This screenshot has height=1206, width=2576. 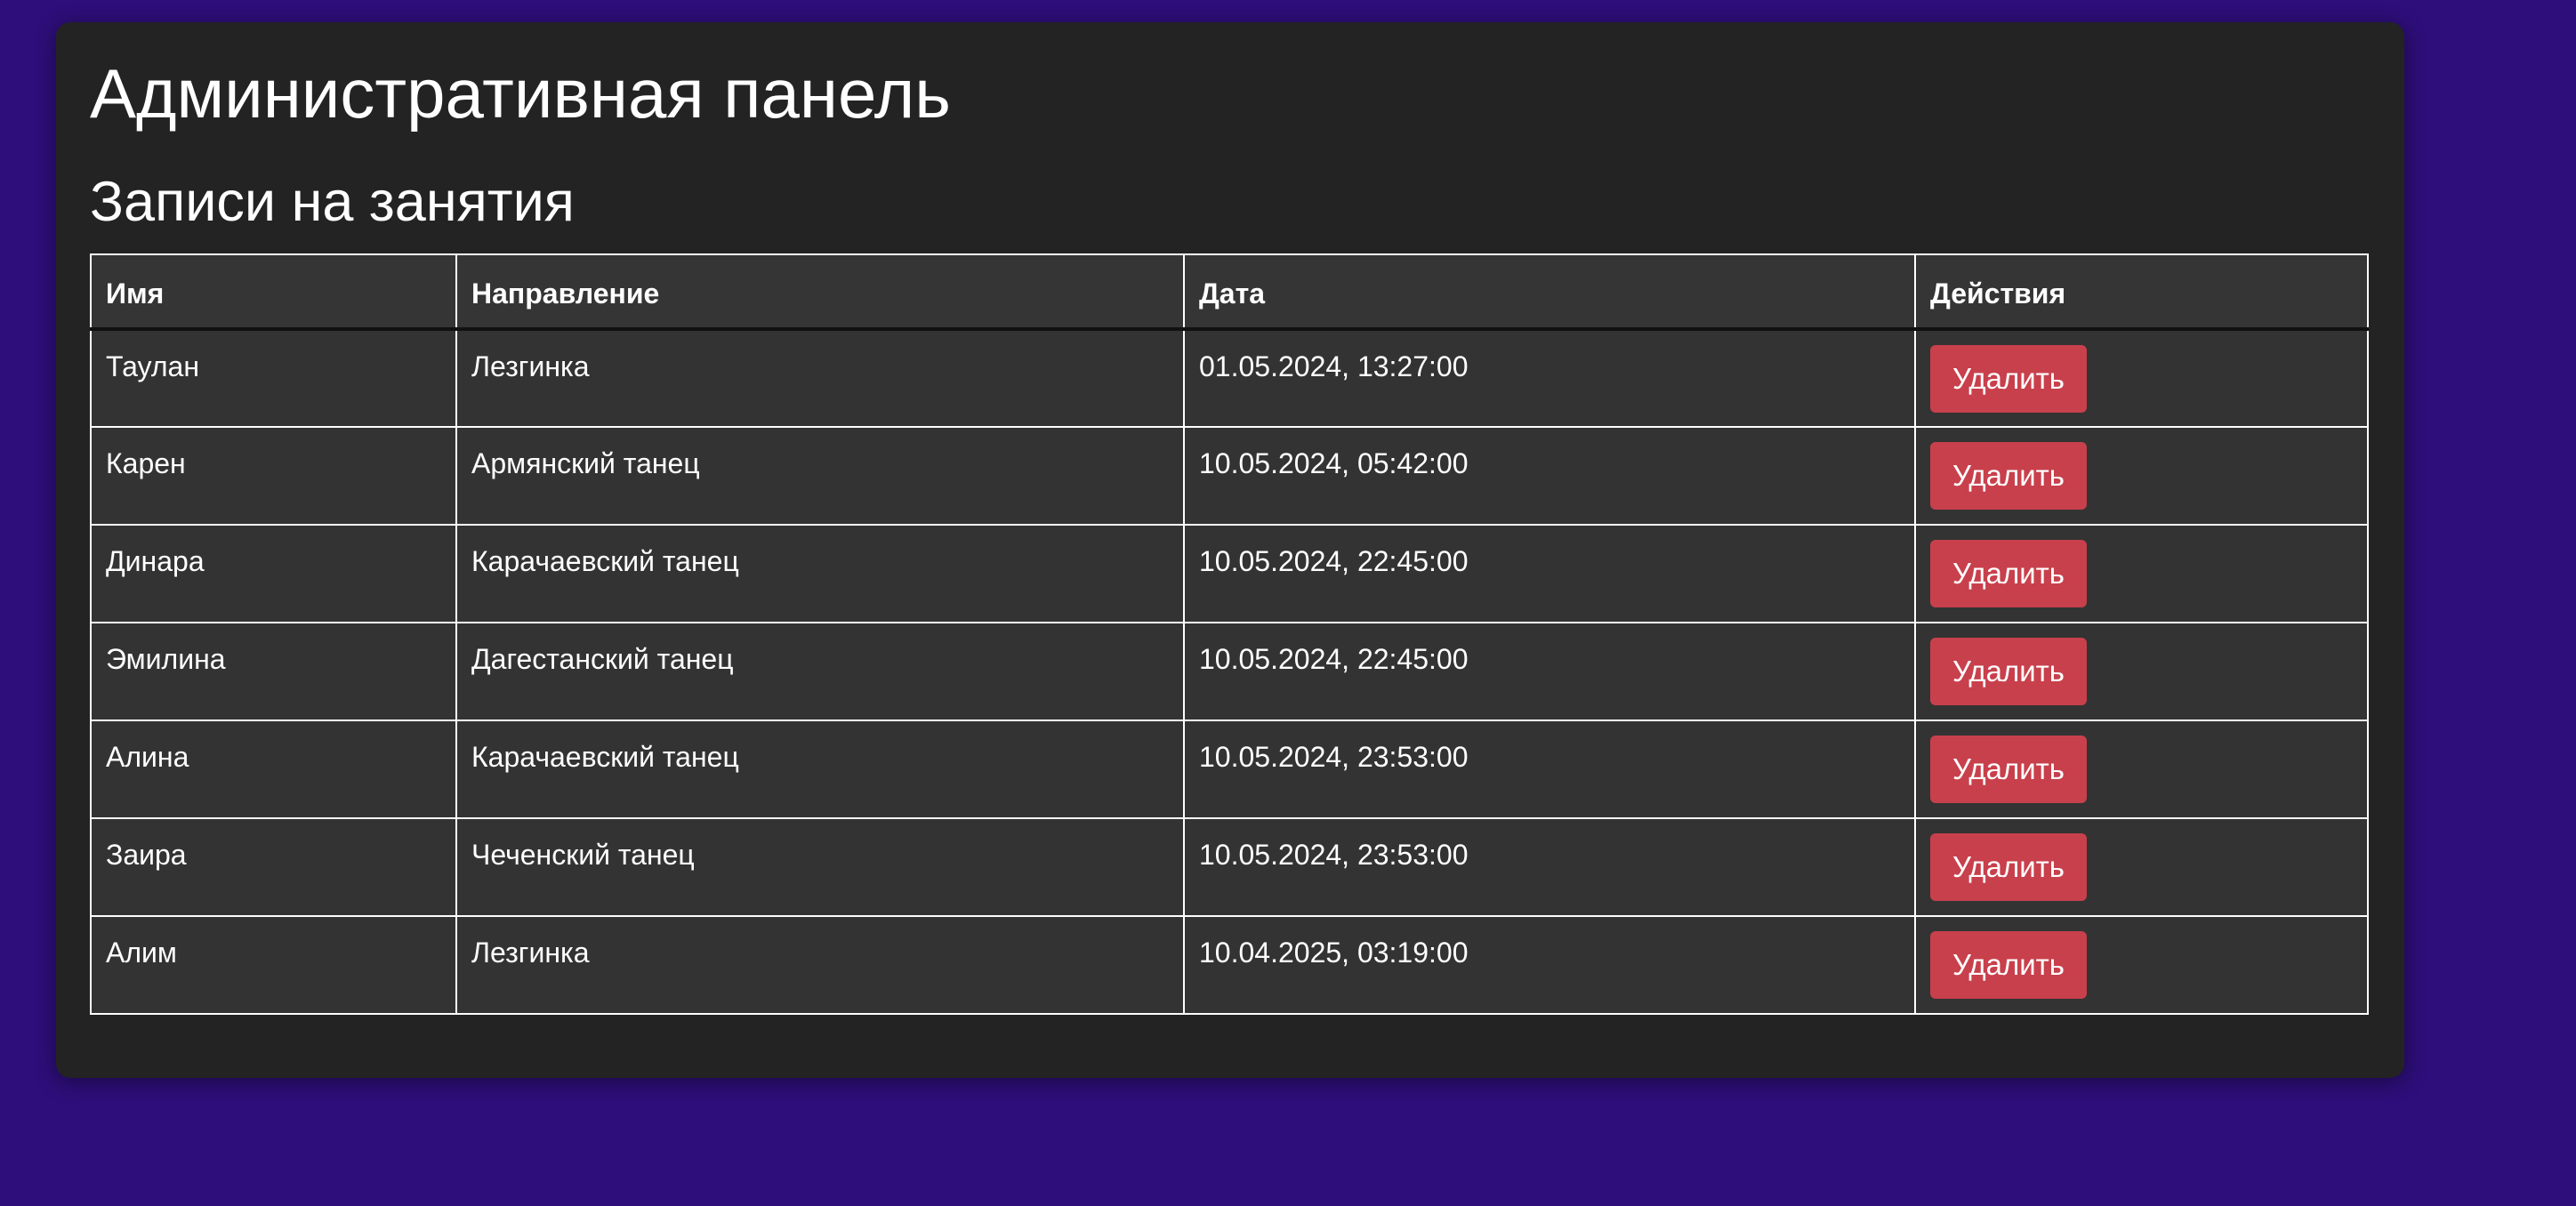 What do you see at coordinates (273, 573) in the screenshot?
I see `cell-name: Динара` at bounding box center [273, 573].